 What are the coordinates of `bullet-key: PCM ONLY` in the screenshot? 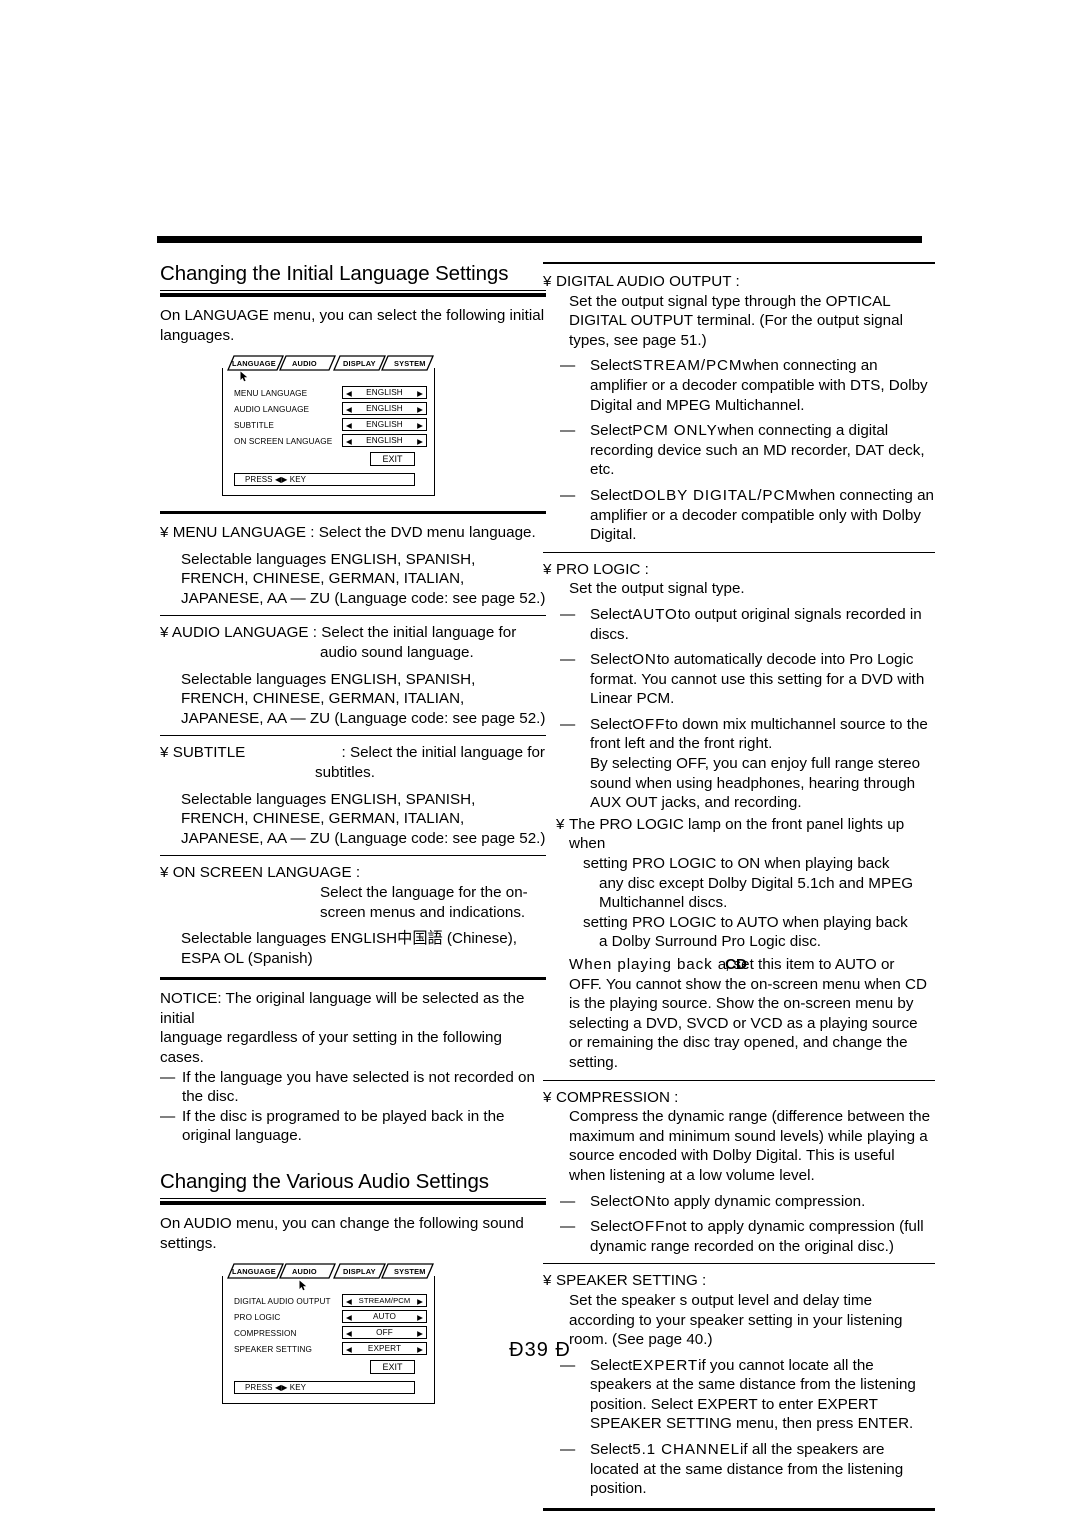 It's located at (675, 431).